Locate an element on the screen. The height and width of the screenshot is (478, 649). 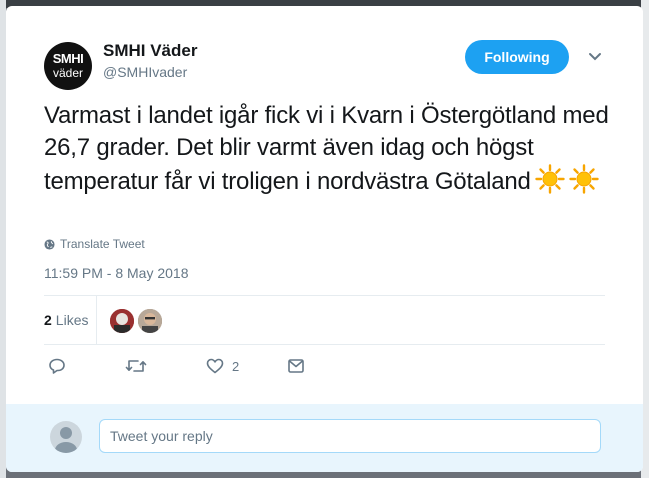
likes-count: 2 is located at coordinates (48, 320).